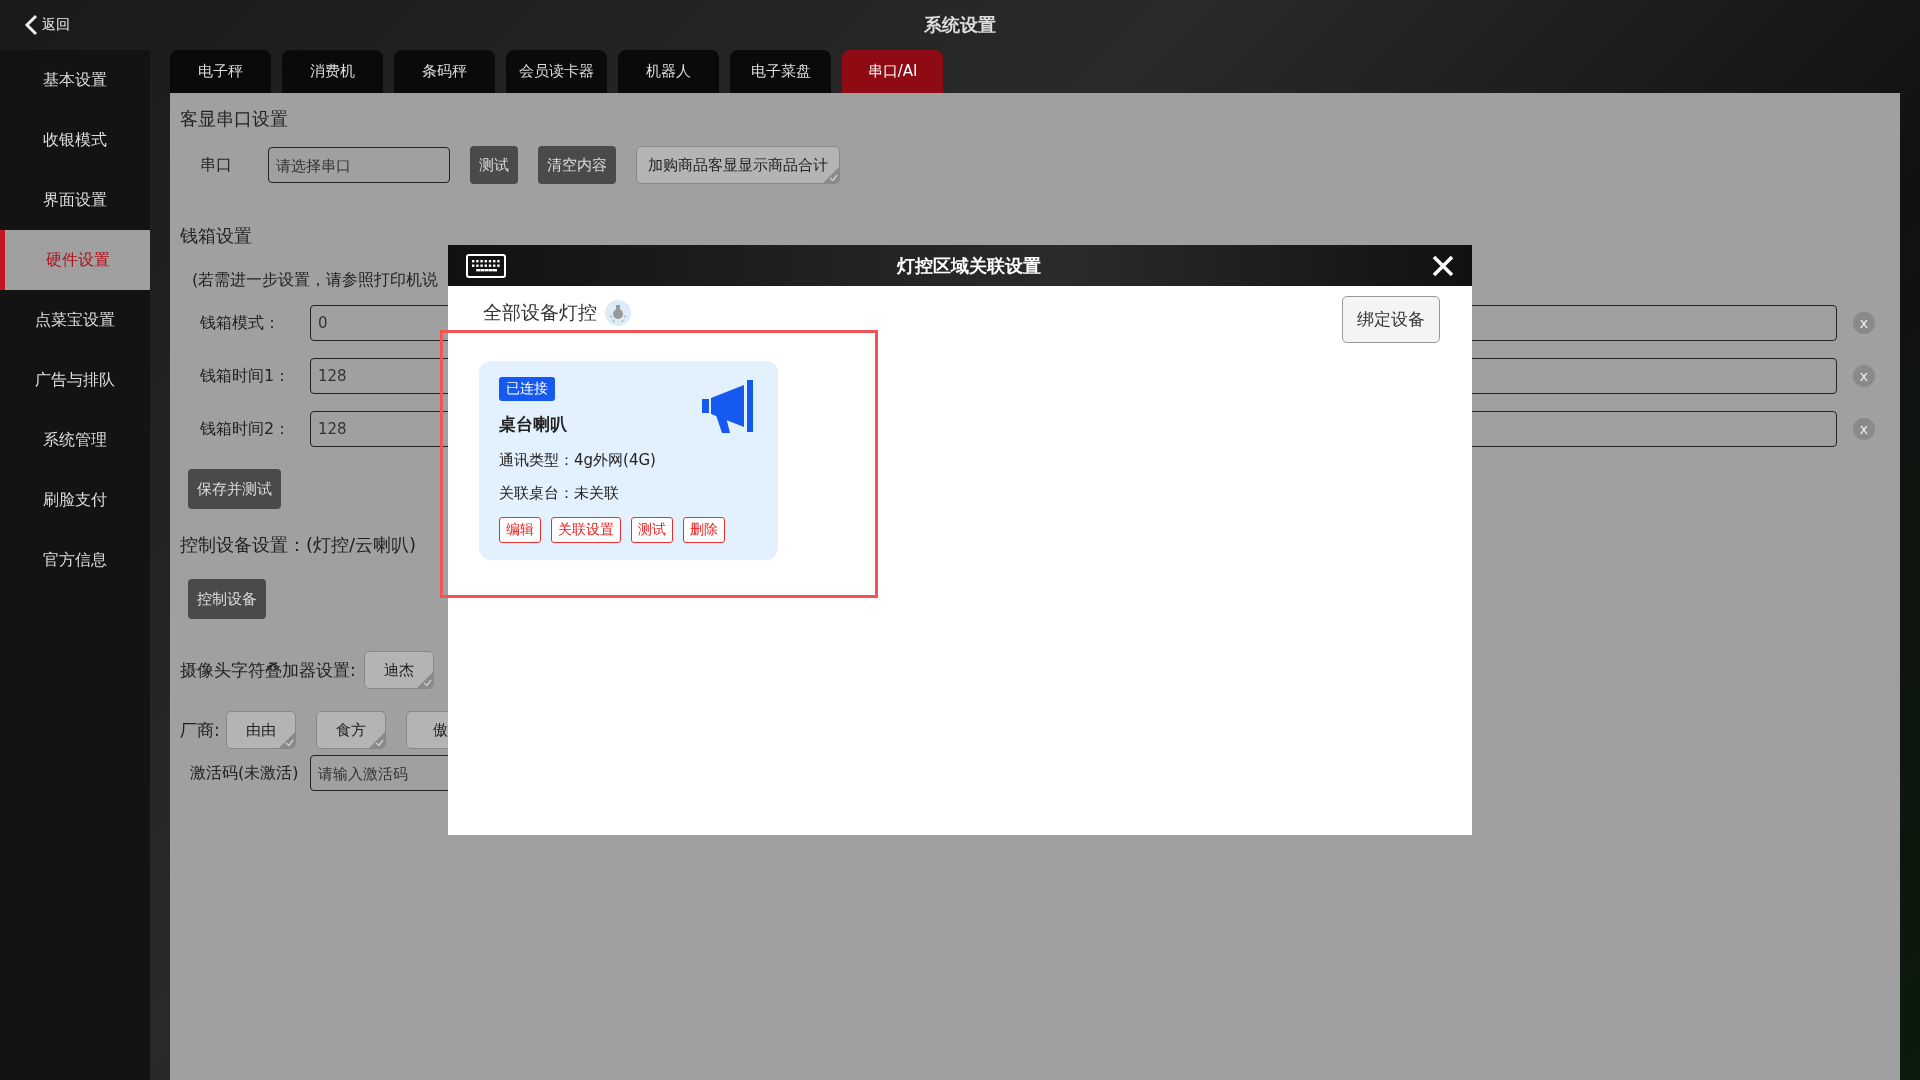 Image resolution: width=1920 pixels, height=1080 pixels. What do you see at coordinates (892, 71) in the screenshot?
I see `tab: 串口/AI` at bounding box center [892, 71].